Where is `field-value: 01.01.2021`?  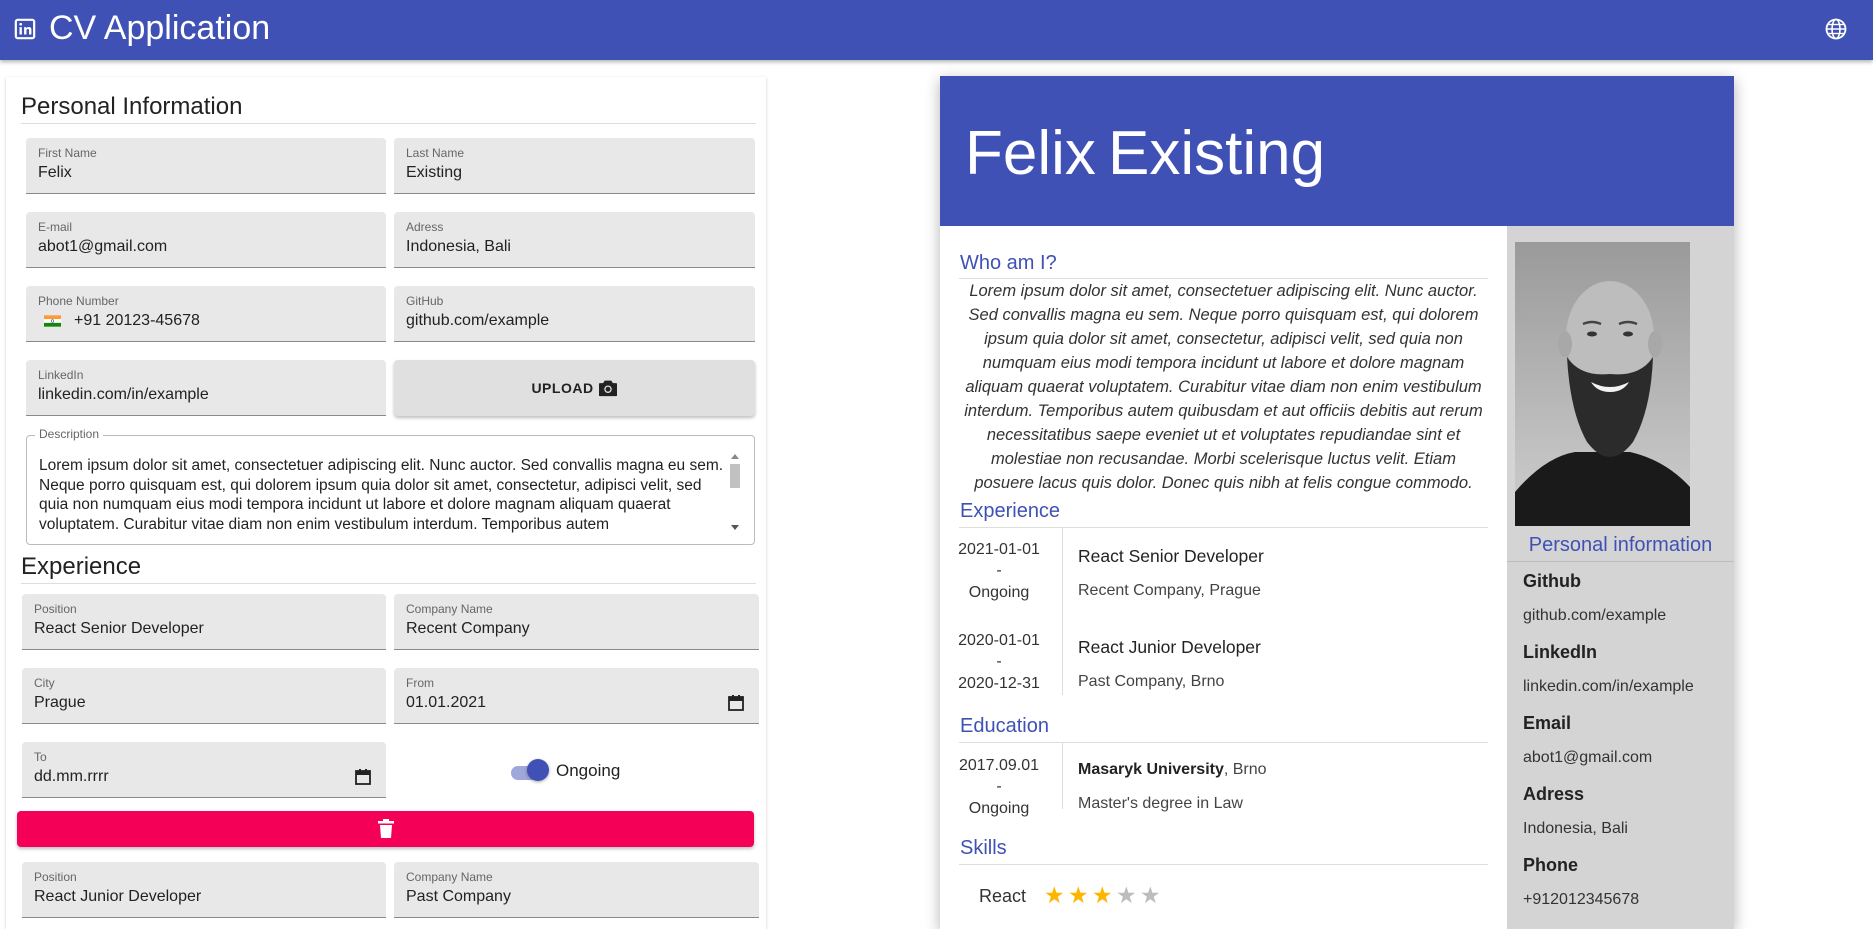 field-value: 01.01.2021 is located at coordinates (446, 702).